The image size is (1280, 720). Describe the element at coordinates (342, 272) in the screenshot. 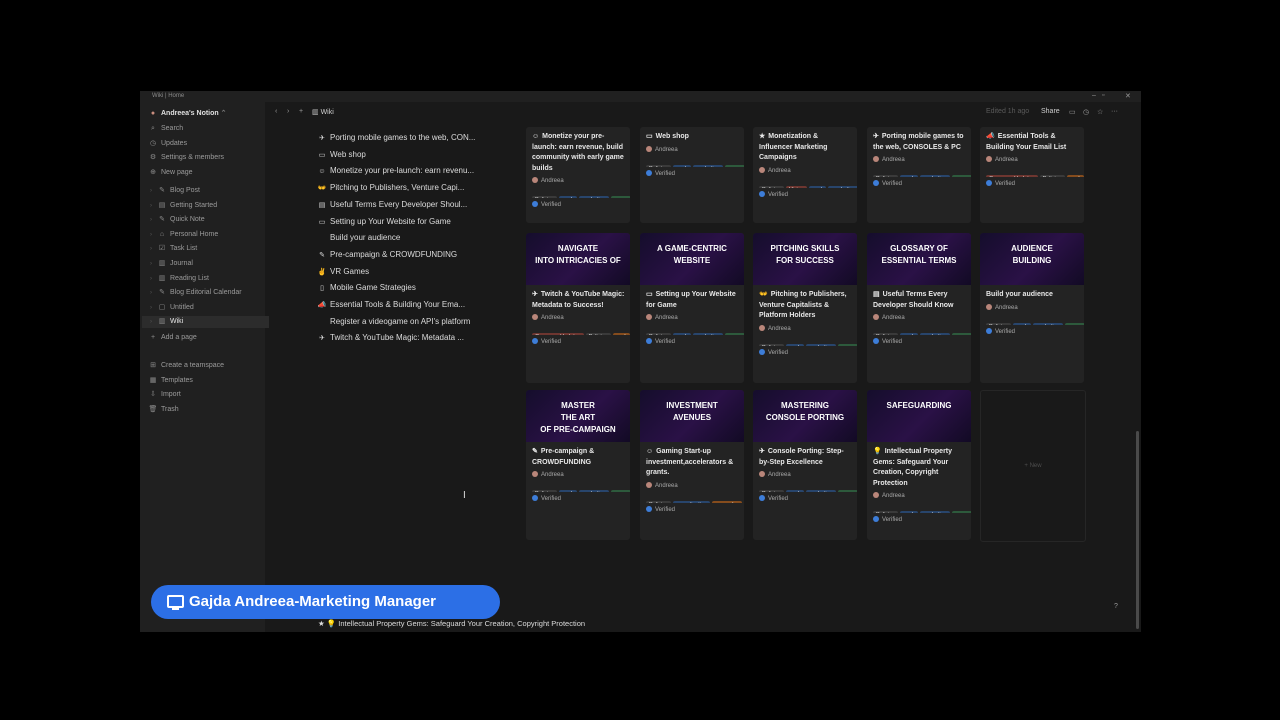

I see `list-item: ✌ VR Games` at that location.